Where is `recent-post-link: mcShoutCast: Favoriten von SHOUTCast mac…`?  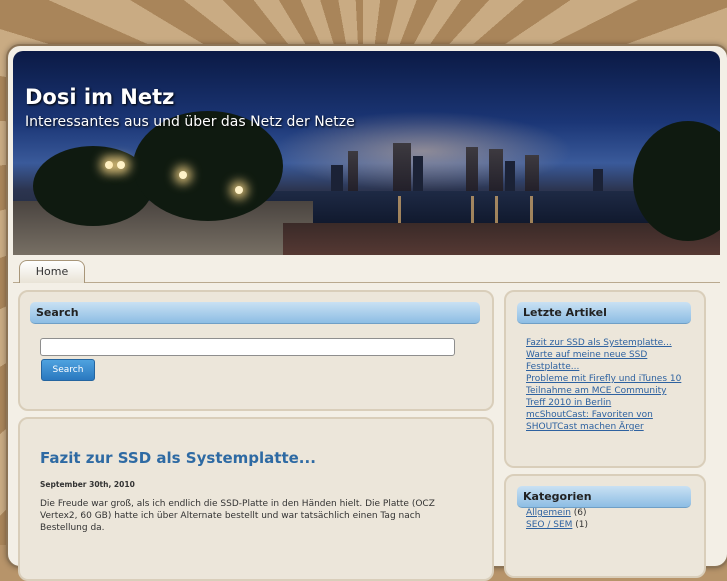 recent-post-link: mcShoutCast: Favoriten von SHOUTCast mac… is located at coordinates (606, 421).